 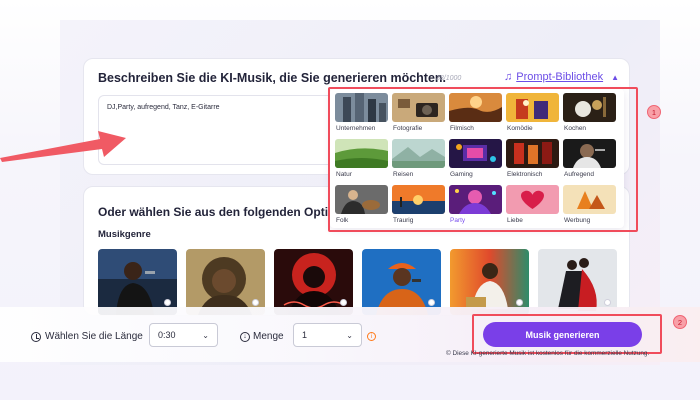 I want to click on chevron-up-icon: ▲, so click(x=615, y=77).